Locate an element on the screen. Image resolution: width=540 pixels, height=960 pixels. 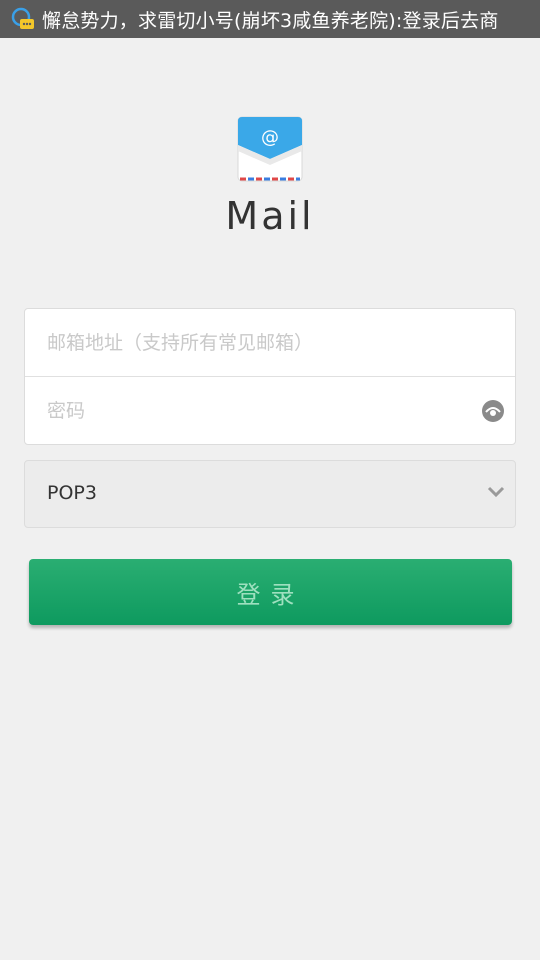
app-title: Mail is located at coordinates (270, 216).